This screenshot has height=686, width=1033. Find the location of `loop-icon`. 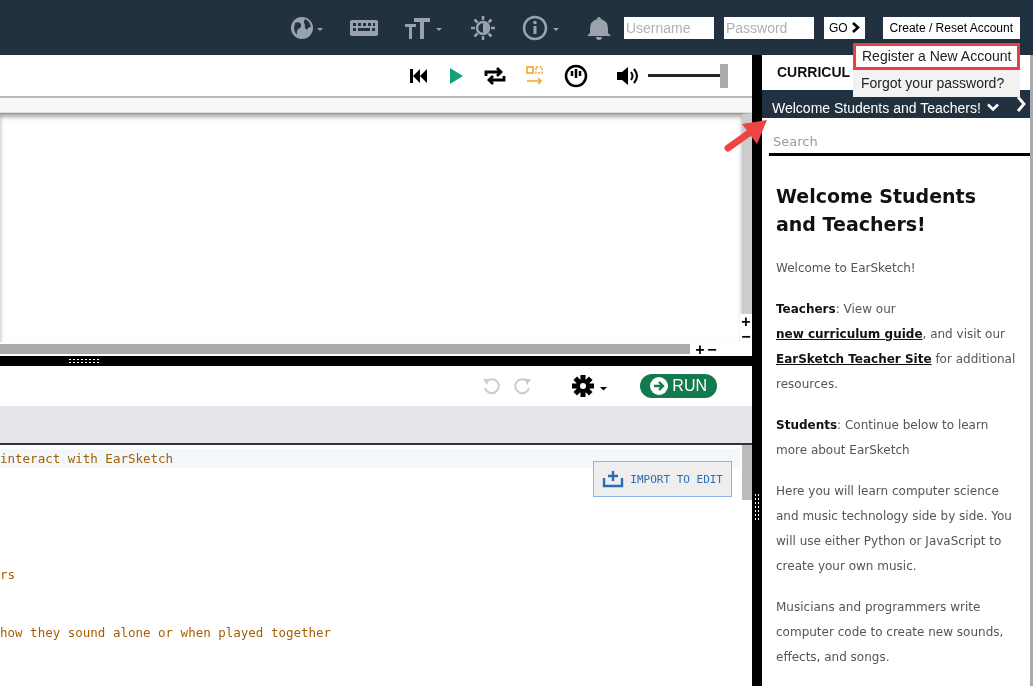

loop-icon is located at coordinates (495, 75).